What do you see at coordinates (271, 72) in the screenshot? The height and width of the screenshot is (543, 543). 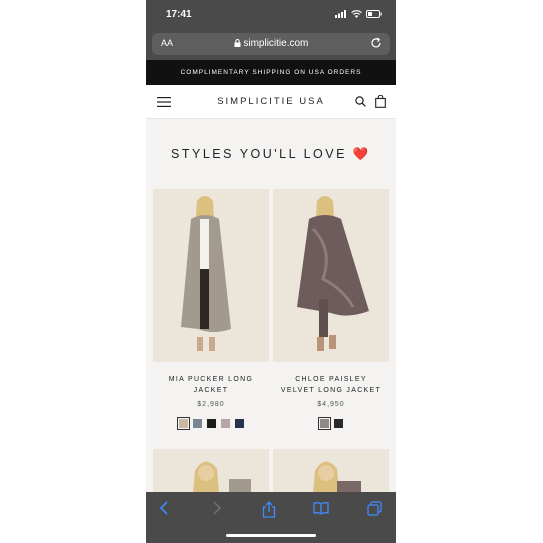 I see `promo-banner: COMPLIMENTARY SHIPPING ON USA ORDERS` at bounding box center [271, 72].